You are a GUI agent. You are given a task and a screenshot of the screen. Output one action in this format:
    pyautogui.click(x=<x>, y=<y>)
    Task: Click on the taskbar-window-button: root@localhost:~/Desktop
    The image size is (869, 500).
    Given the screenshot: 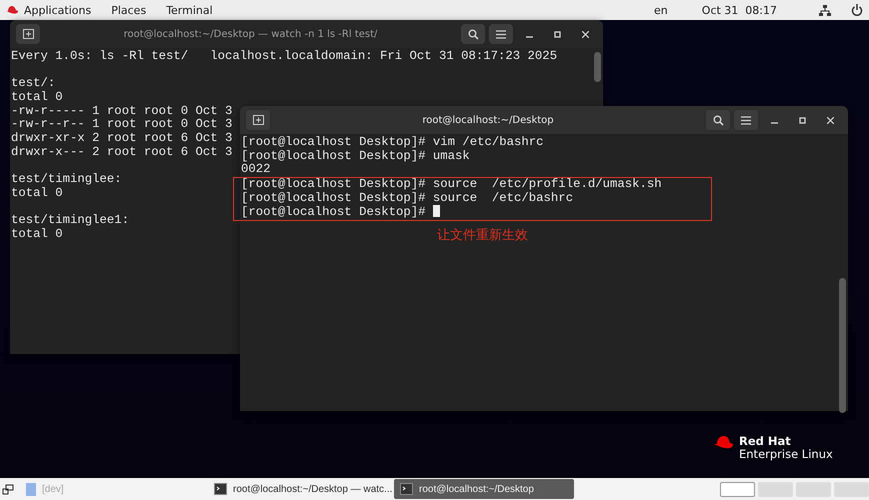 What is the action you would take?
    pyautogui.click(x=484, y=489)
    